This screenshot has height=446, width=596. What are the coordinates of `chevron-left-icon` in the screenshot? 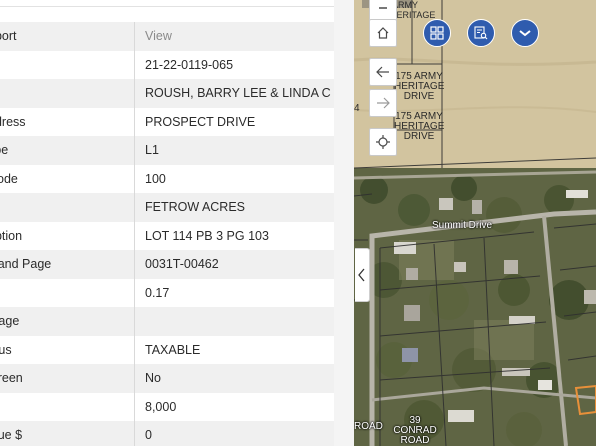 It's located at (361, 275).